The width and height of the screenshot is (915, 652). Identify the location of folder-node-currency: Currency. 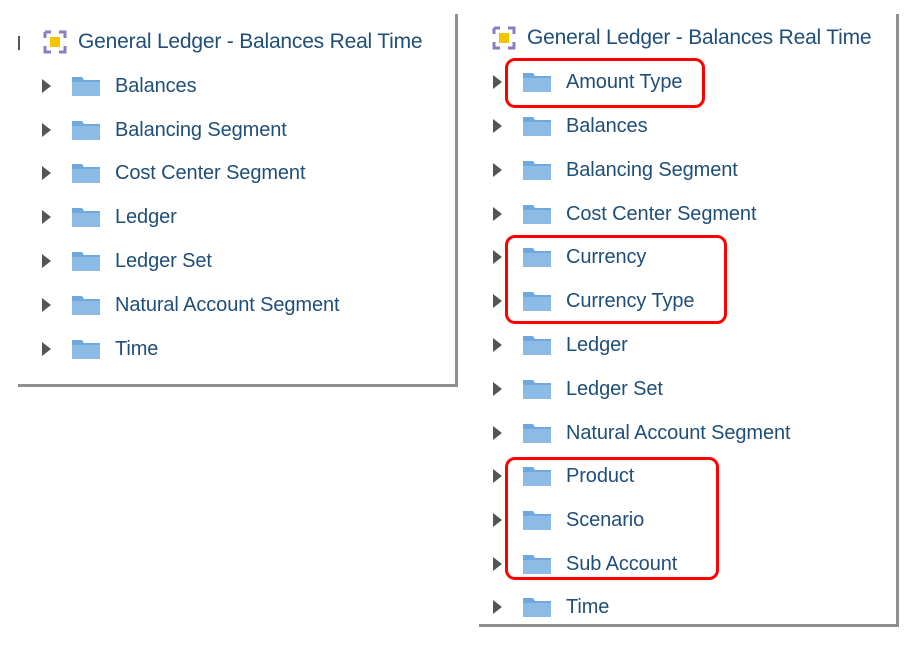
(569, 257).